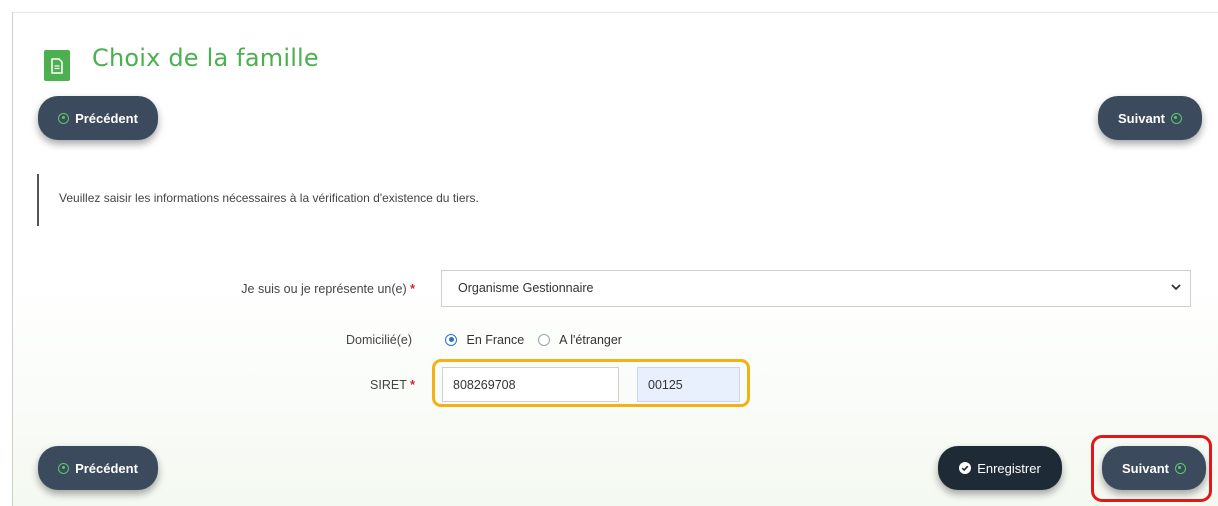 The image size is (1218, 506). I want to click on type-select-value: Organisme Gestionnaire, so click(526, 288).